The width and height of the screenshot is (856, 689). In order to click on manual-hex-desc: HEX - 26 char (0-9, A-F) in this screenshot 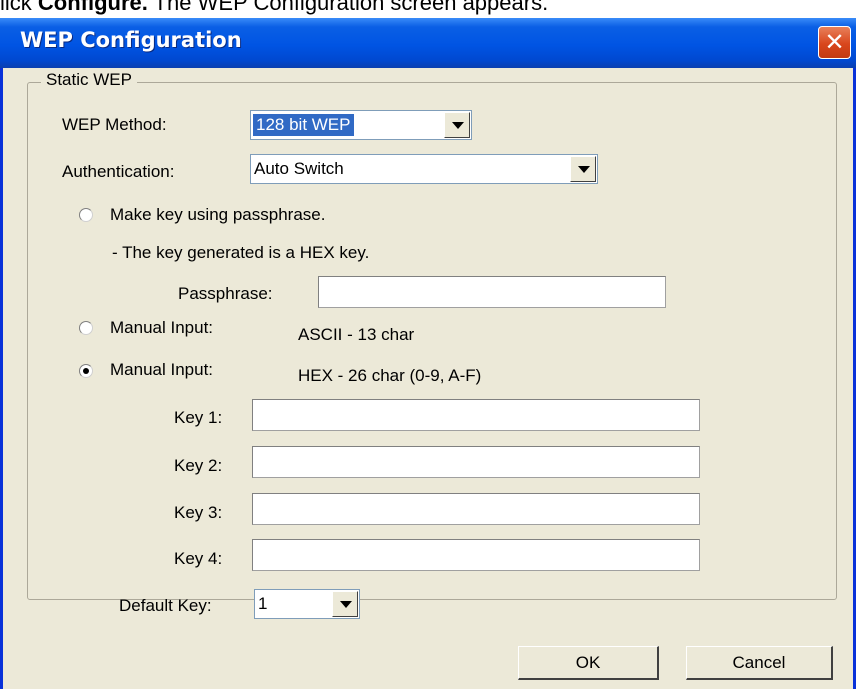, I will do `click(390, 375)`.